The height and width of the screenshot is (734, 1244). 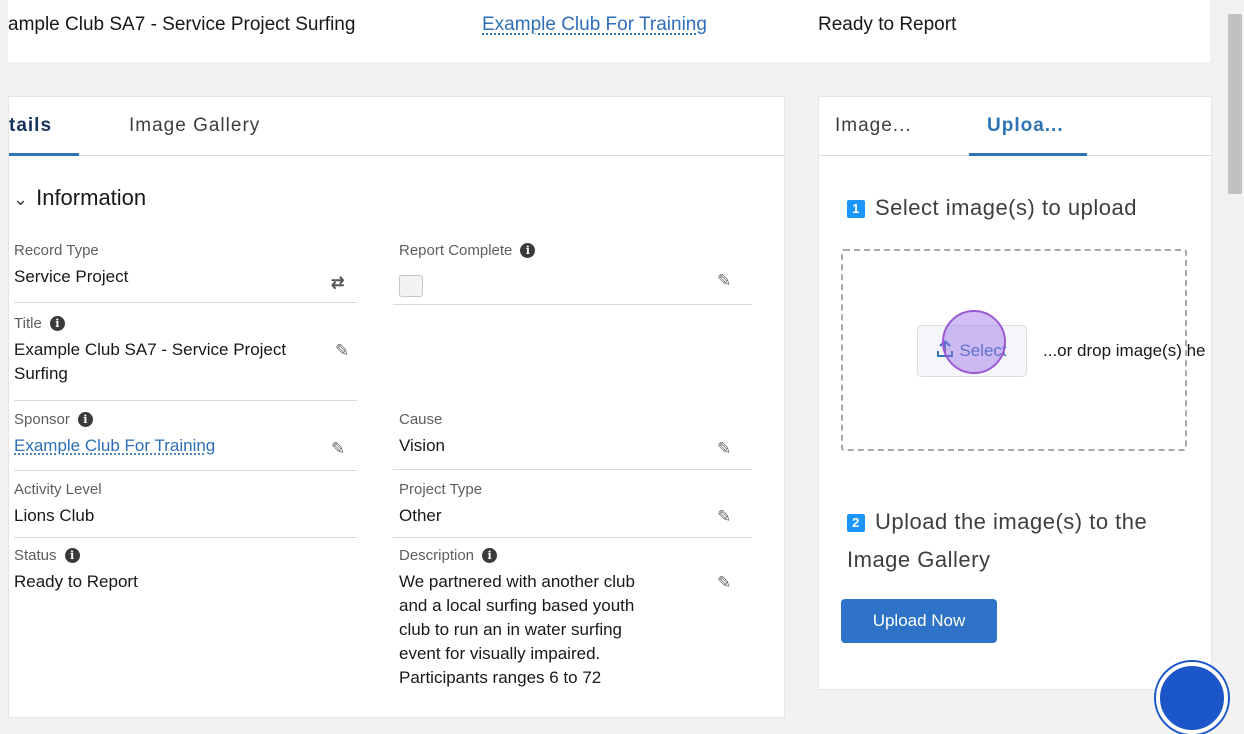 What do you see at coordinates (71, 276) in the screenshot?
I see `field-value: Service Project` at bounding box center [71, 276].